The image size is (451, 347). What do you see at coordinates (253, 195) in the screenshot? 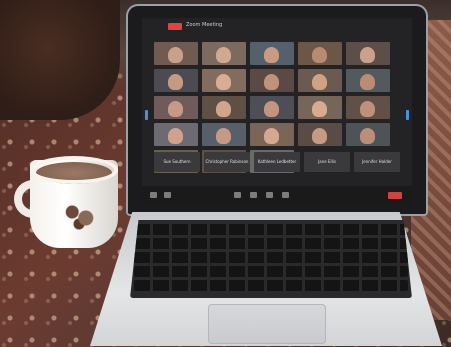
I see `participants-icon` at bounding box center [253, 195].